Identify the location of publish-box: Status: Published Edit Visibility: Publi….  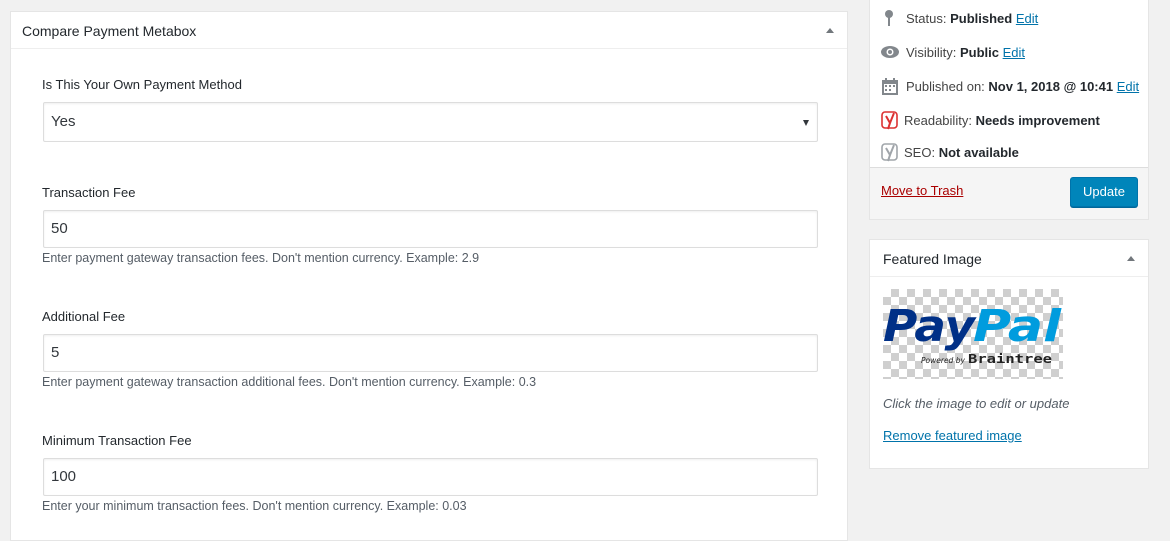
(1009, 110).